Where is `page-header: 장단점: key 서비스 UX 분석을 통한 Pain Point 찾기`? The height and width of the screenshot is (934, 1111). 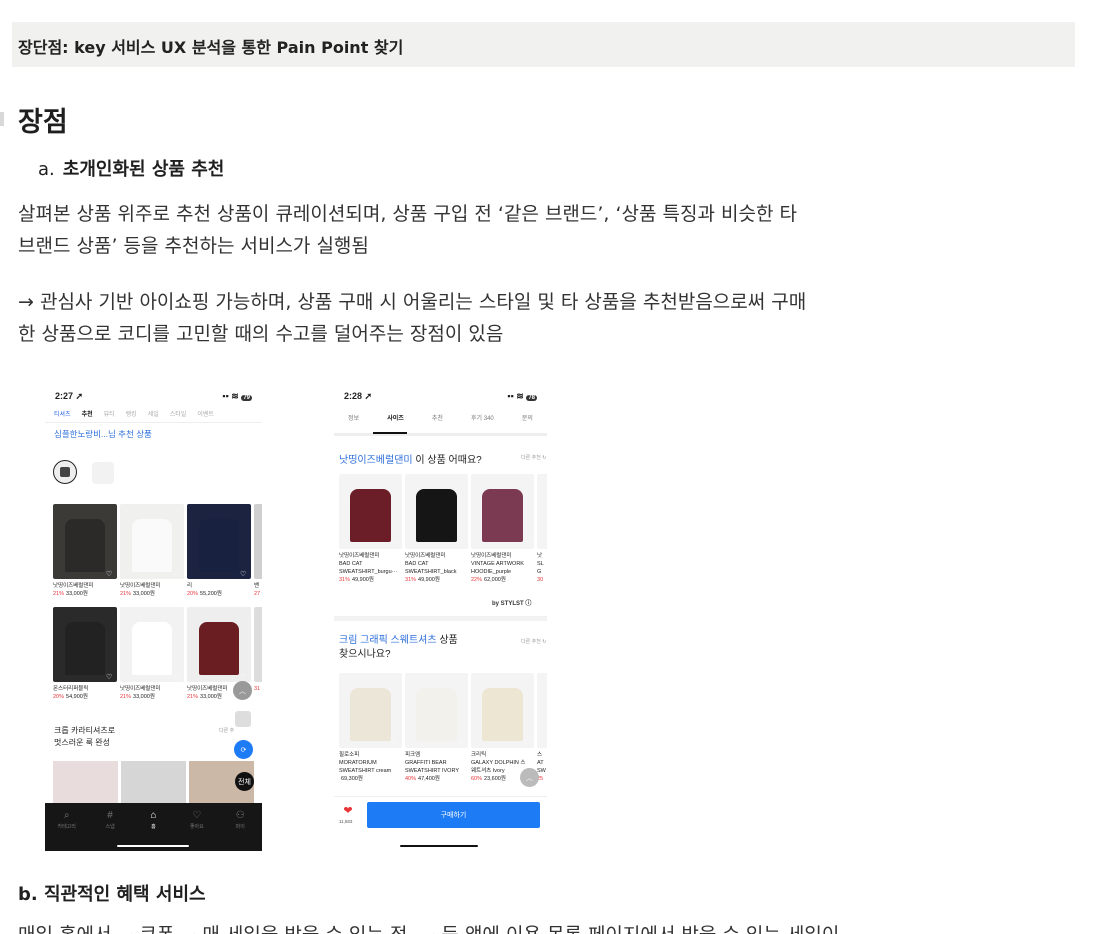
page-header: 장단점: key 서비스 UX 분석을 통한 Pain Point 찾기 is located at coordinates (543, 44).